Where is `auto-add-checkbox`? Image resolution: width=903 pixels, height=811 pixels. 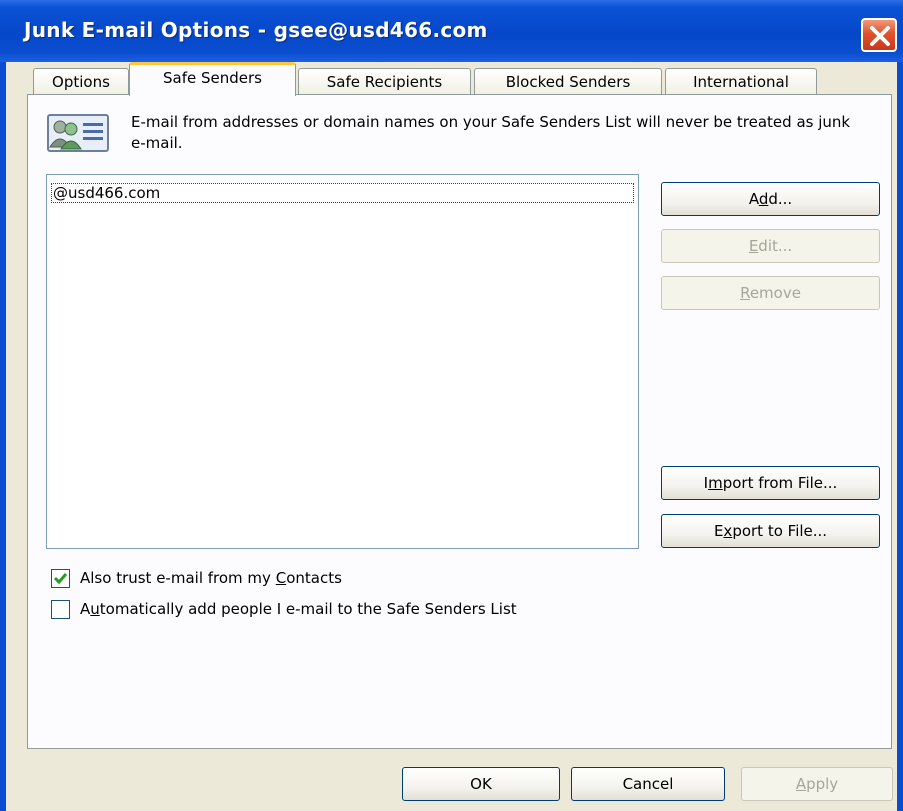
auto-add-checkbox is located at coordinates (60, 609).